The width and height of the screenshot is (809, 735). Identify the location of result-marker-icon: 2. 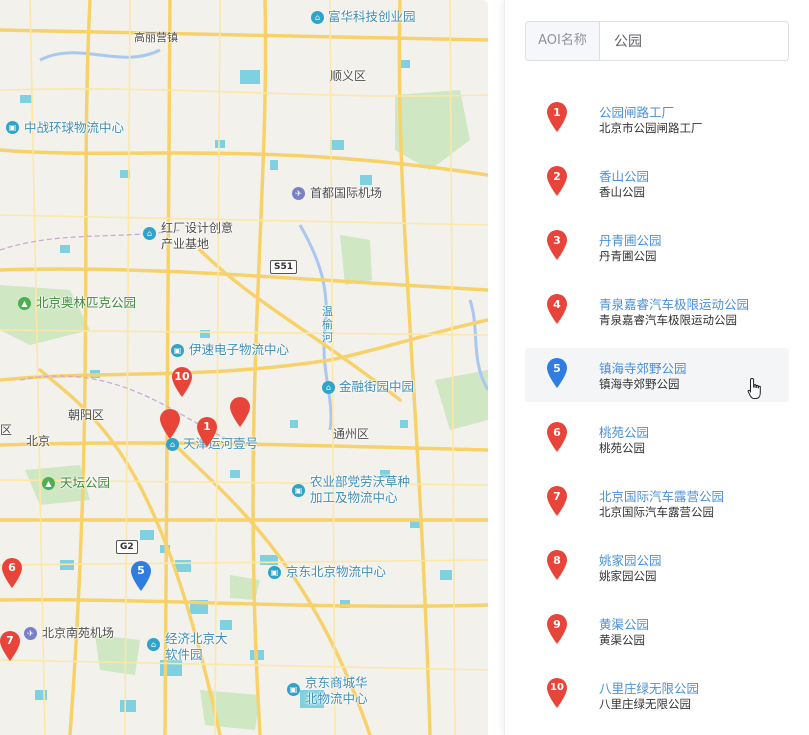
(557, 181).